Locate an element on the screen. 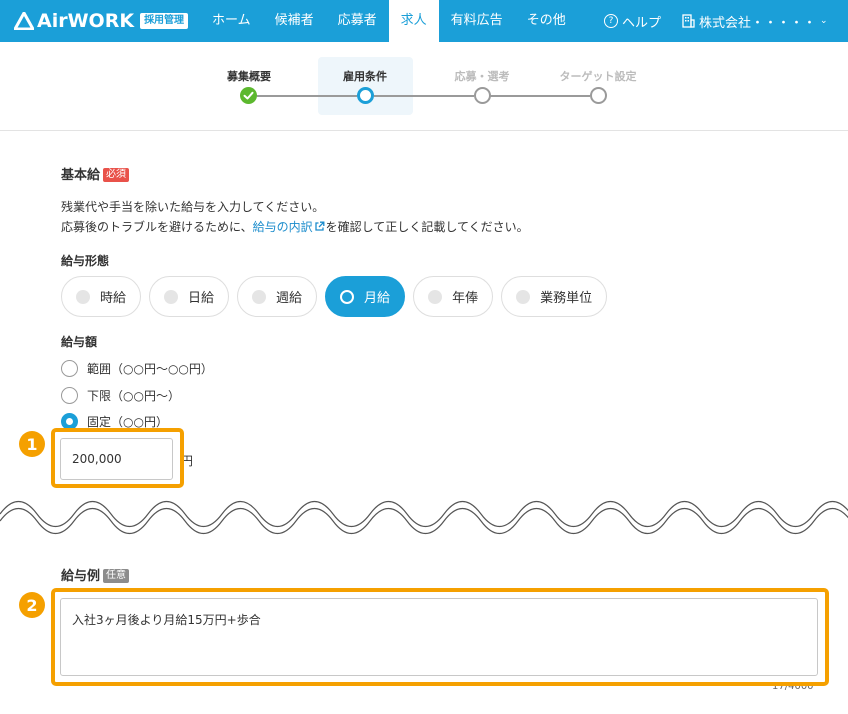 This screenshot has width=848, height=714. step-current-node is located at coordinates (365, 95).